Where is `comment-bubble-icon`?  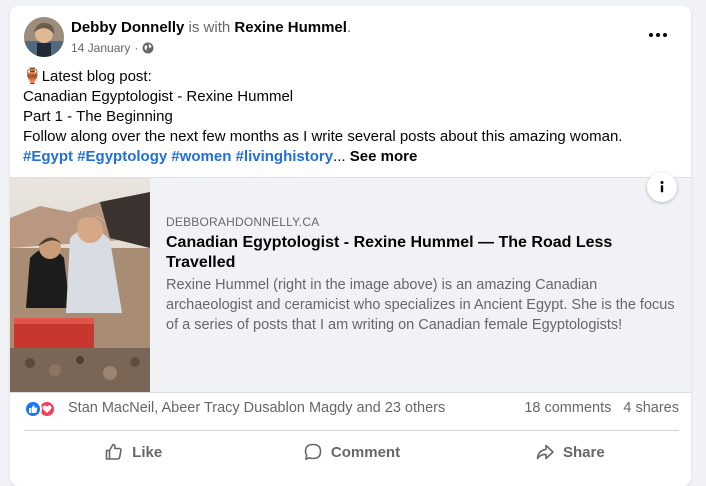
comment-bubble-icon is located at coordinates (313, 451).